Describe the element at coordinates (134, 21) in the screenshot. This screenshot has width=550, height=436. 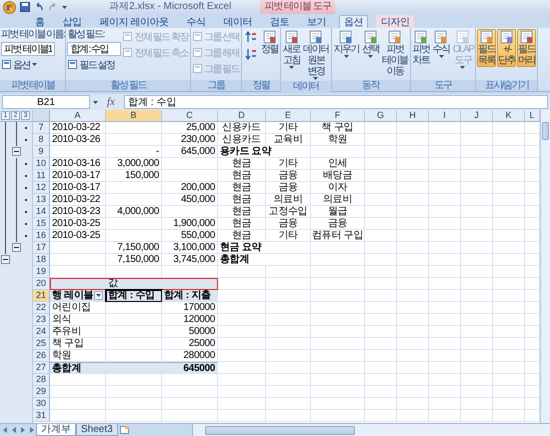
I see `ribbon-tab: 페이지 레이아웃` at that location.